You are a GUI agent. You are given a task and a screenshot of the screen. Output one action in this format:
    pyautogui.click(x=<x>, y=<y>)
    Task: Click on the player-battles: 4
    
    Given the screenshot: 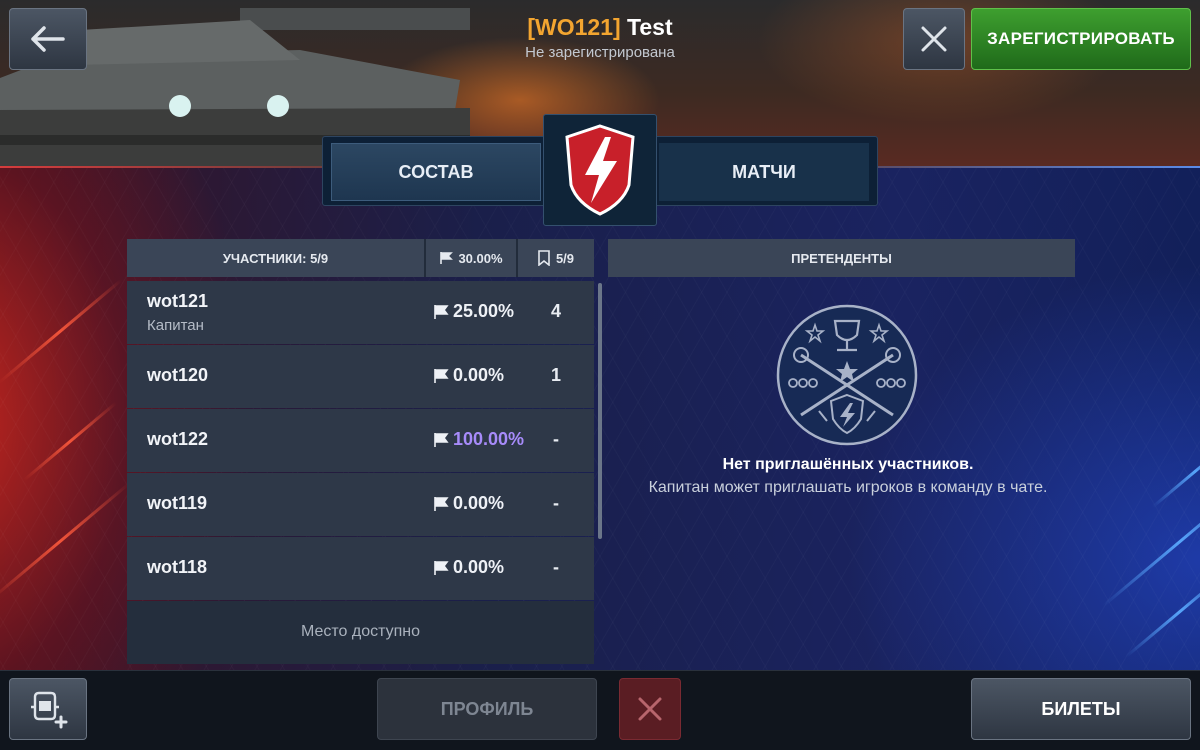 What is the action you would take?
    pyautogui.click(x=555, y=311)
    